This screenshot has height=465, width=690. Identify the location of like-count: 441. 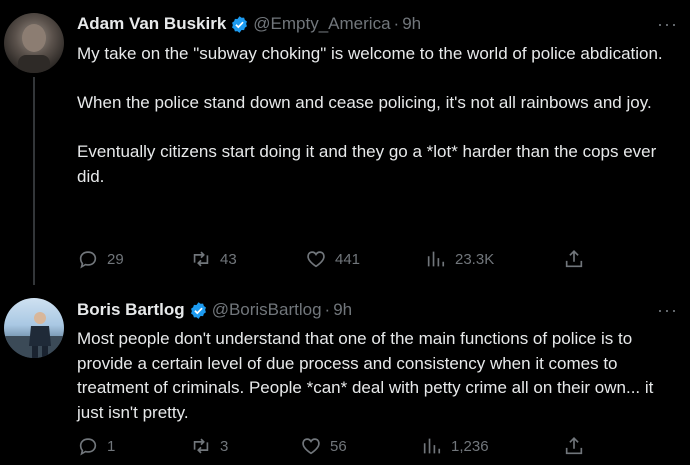
(348, 259).